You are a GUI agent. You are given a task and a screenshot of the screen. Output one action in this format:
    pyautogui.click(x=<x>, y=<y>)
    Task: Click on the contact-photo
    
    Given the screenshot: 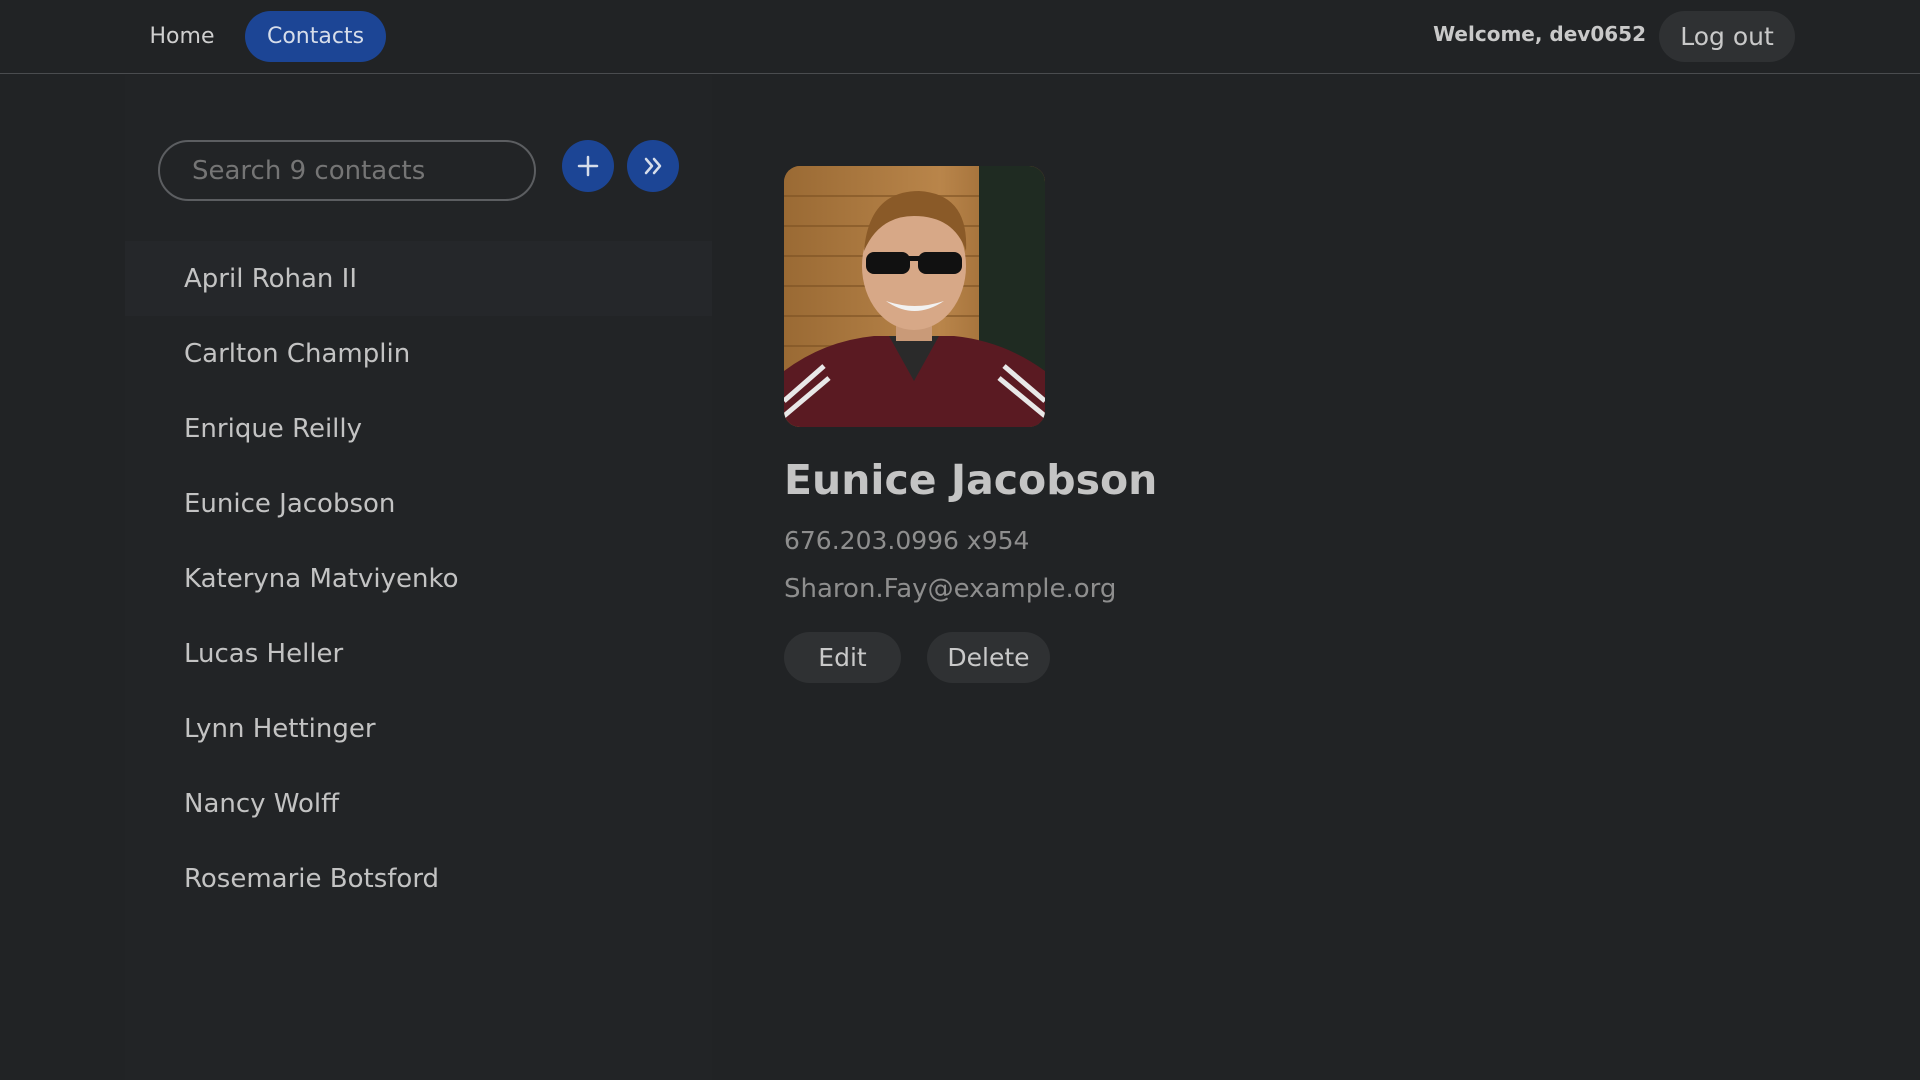 What is the action you would take?
    pyautogui.click(x=914, y=296)
    